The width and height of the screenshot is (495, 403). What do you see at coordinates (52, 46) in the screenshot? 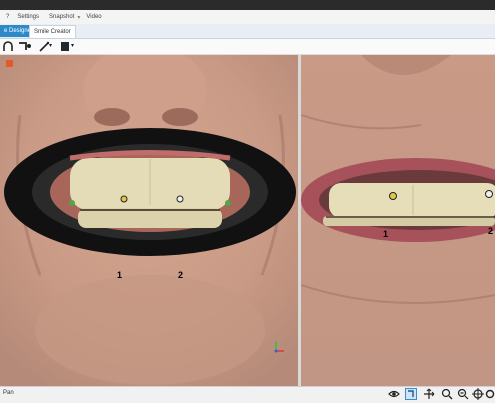
I see `pen-dropdown-icon: ▾` at bounding box center [52, 46].